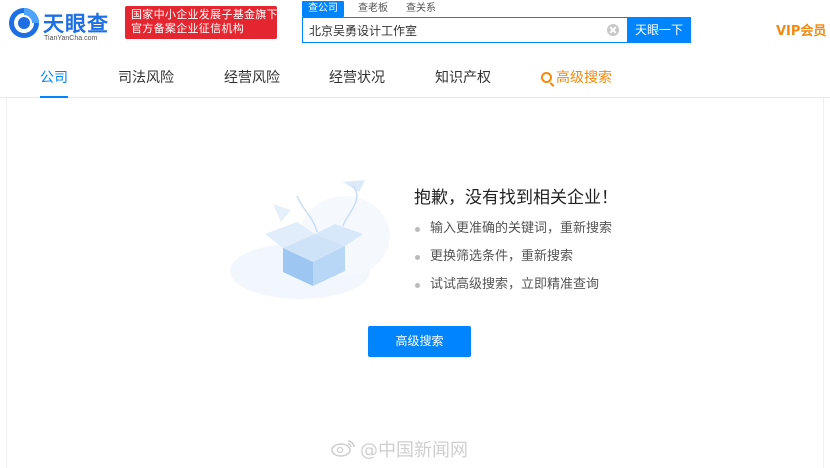  Describe the element at coordinates (823, 283) in the screenshot. I see `content-divider-right` at that location.